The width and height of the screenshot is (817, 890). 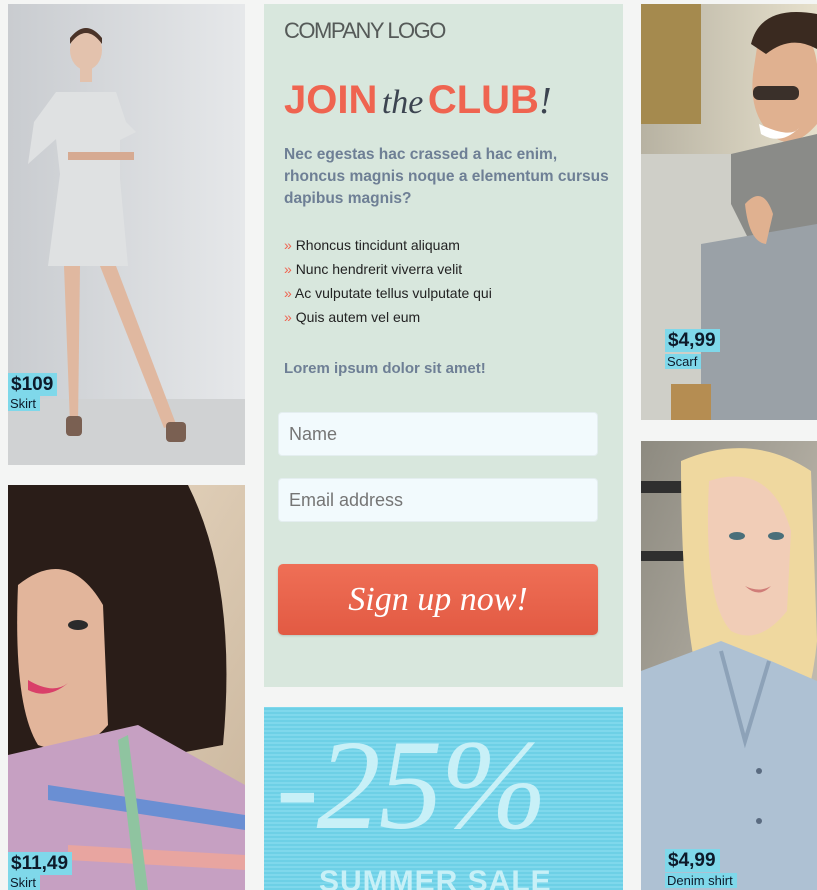 I want to click on list-item: » Nunc hendrerit viverra velit, so click(x=414, y=269).